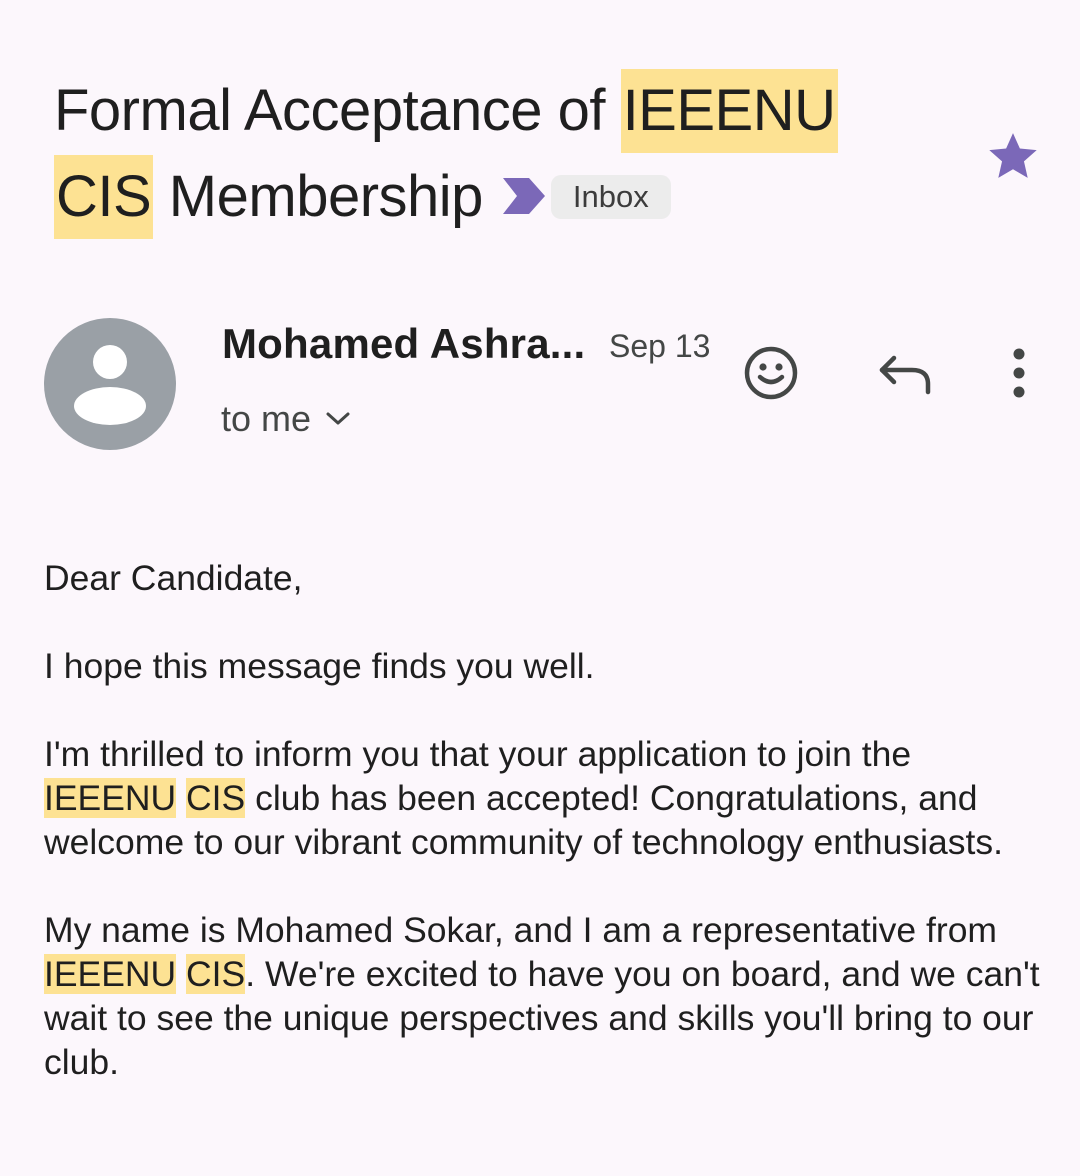 This screenshot has height=1176, width=1080. What do you see at coordinates (610, 196) in the screenshot?
I see `inbox-label-chip: Inbox` at bounding box center [610, 196].